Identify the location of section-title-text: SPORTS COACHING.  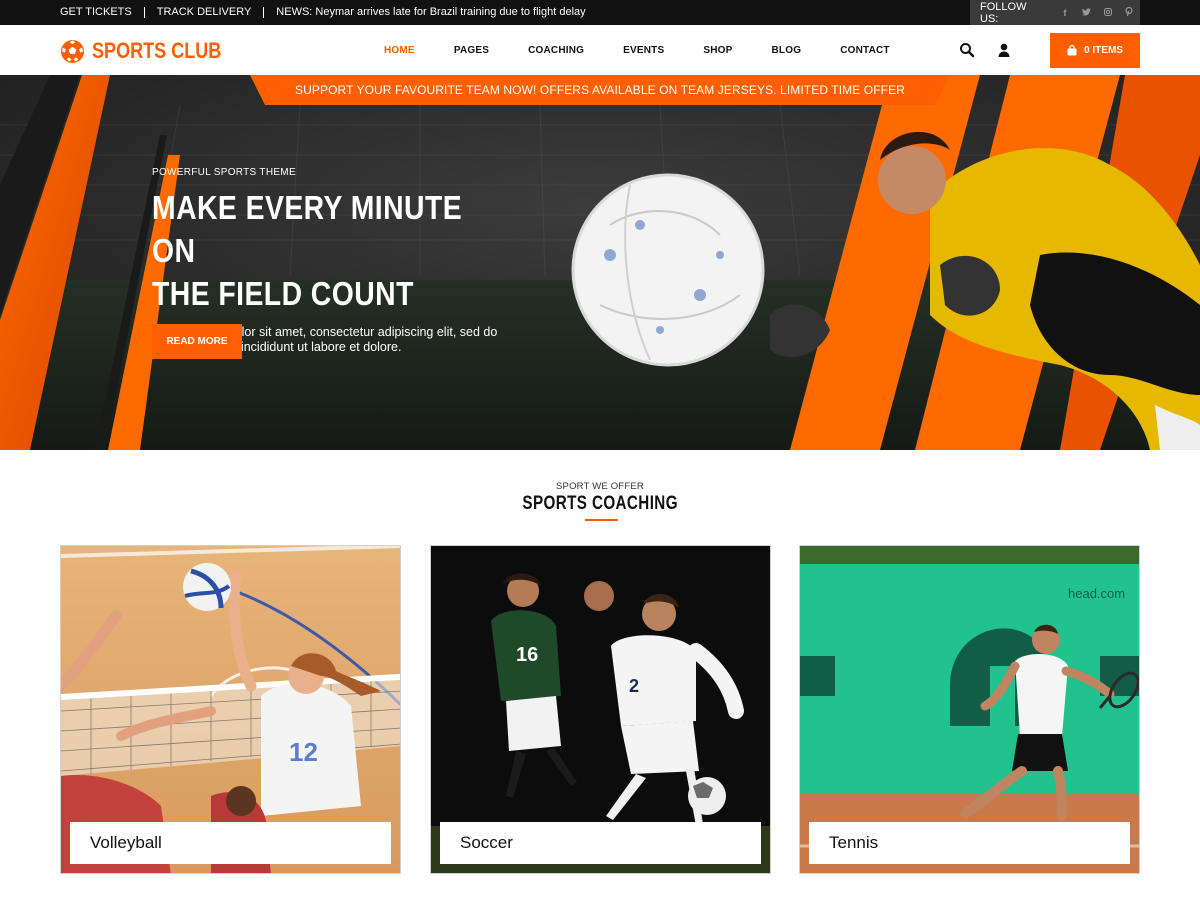
(600, 503).